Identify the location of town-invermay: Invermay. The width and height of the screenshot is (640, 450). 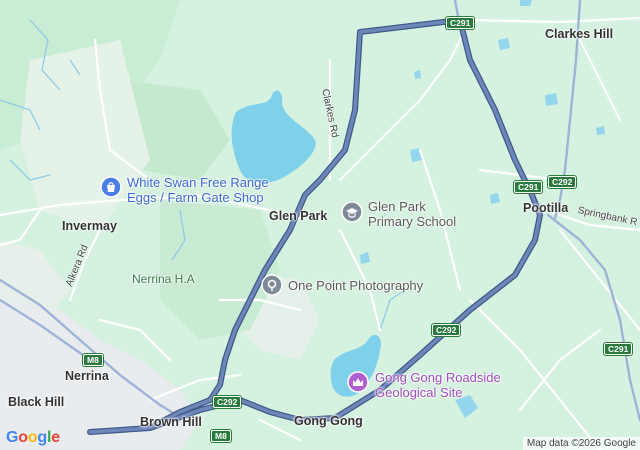
(89, 226).